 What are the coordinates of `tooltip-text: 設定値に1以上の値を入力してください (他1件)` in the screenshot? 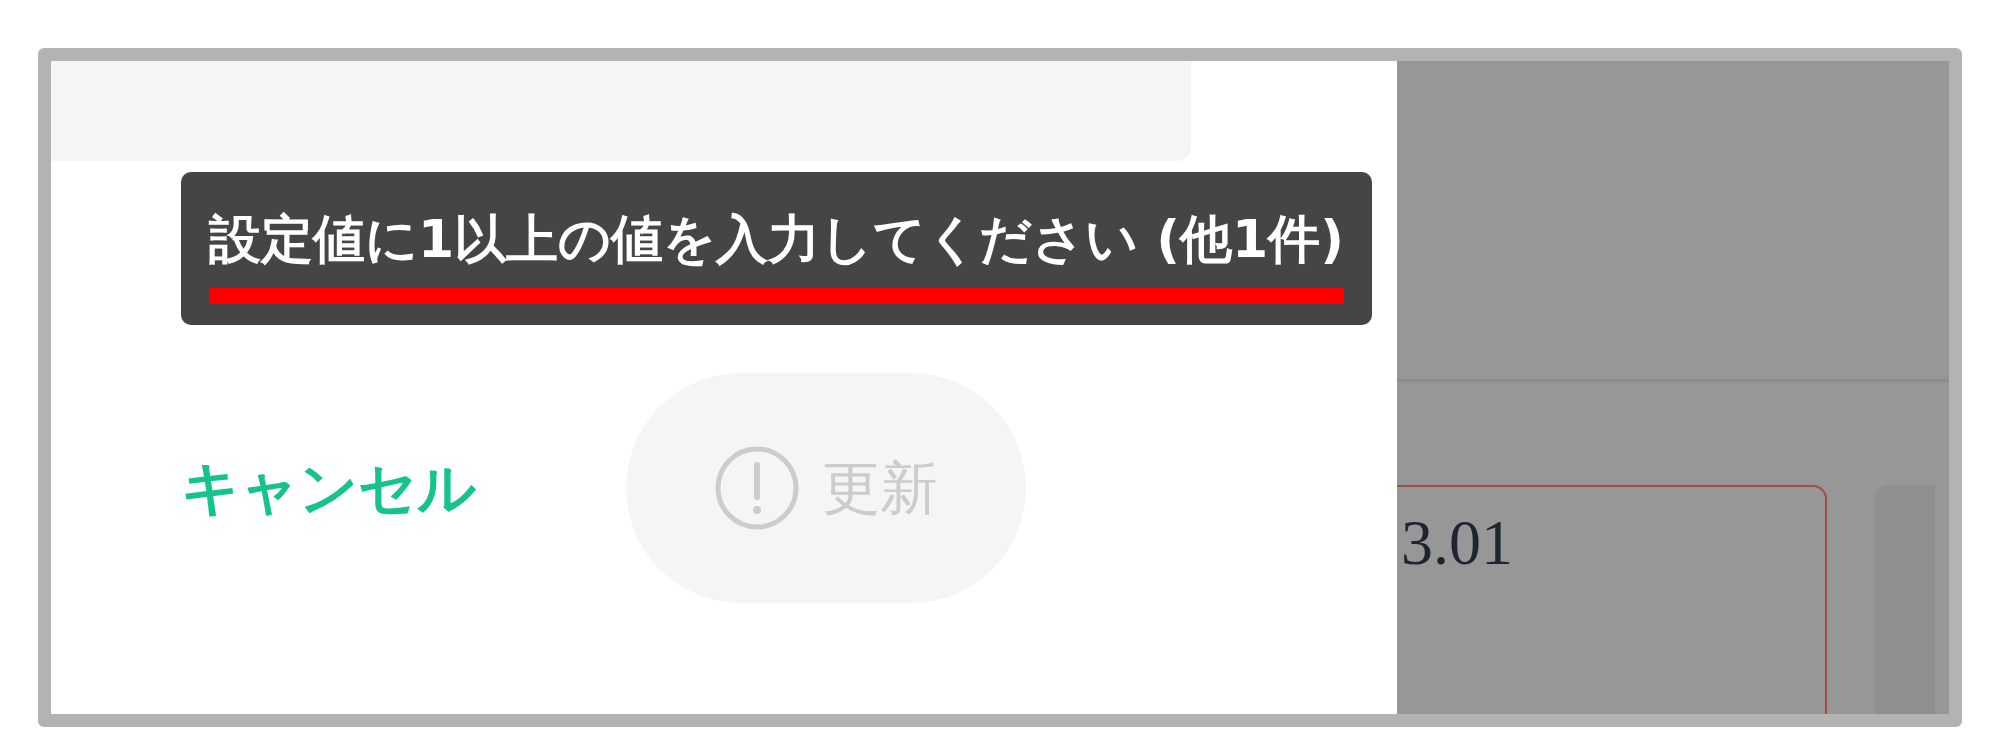 It's located at (776, 248).